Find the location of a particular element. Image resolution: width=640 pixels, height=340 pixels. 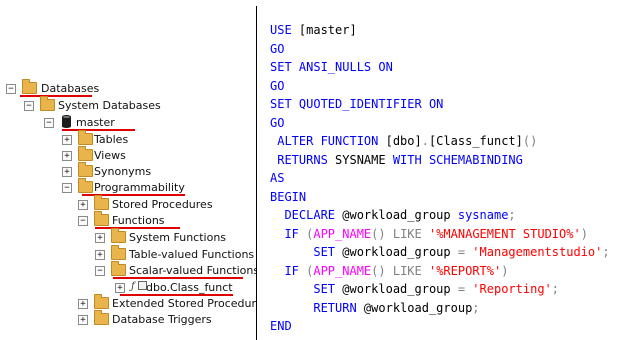

code-token: SET ANSI_NULLS ON is located at coordinates (331, 67).